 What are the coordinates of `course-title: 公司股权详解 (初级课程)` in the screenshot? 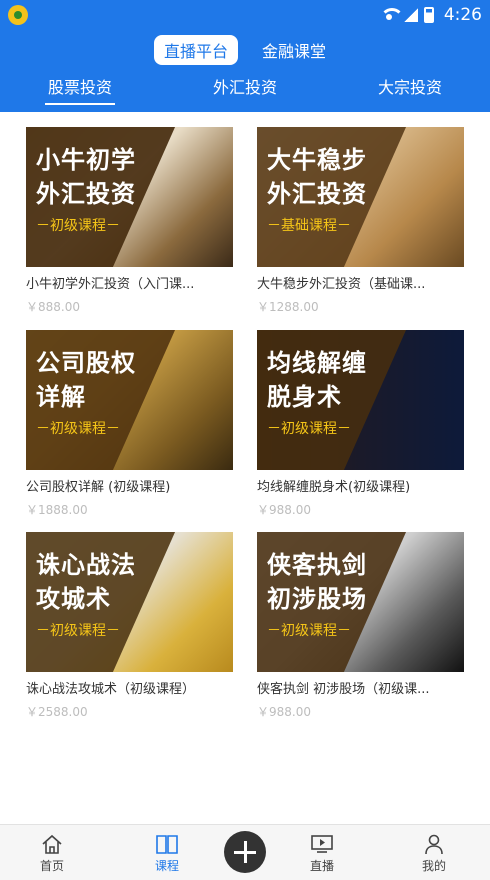 It's located at (98, 487).